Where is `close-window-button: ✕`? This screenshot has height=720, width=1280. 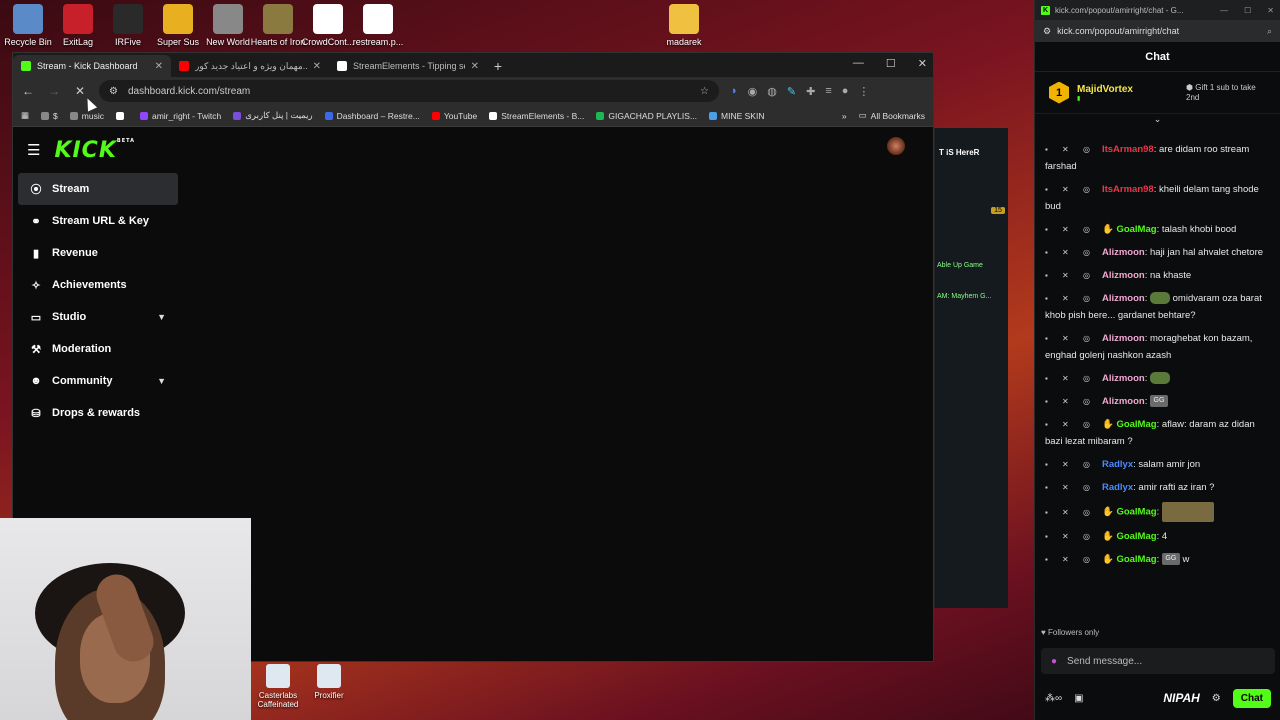 close-window-button: ✕ is located at coordinates (922, 63).